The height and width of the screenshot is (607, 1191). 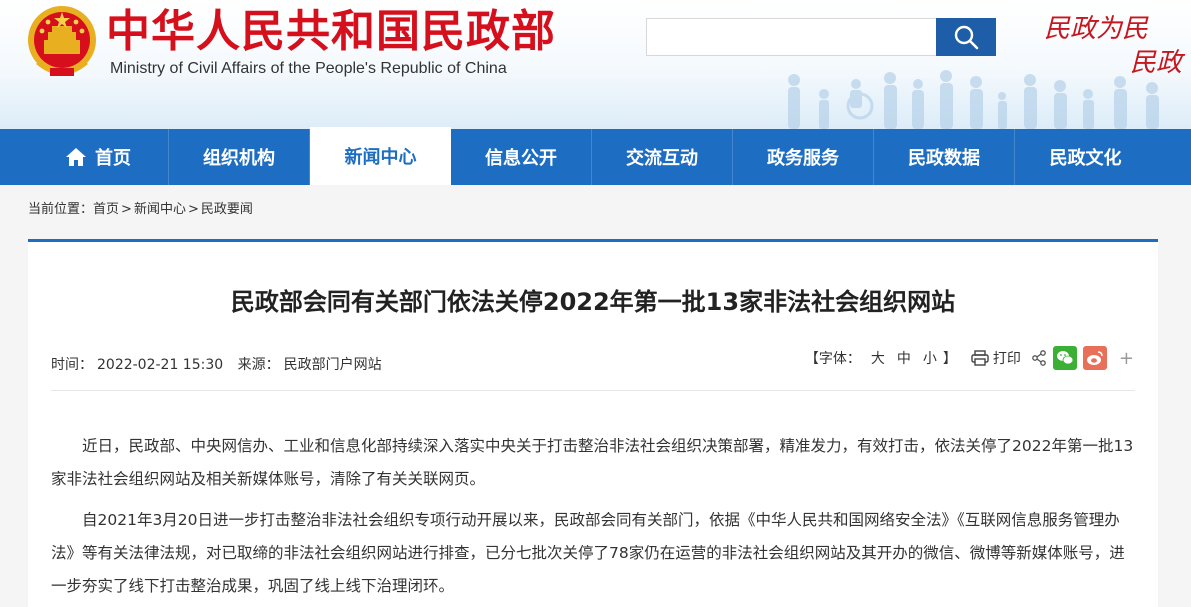 I want to click on article-meta: 时间： 2022-02-21 15:30 来源： 民政部门户网站, so click(x=218, y=364).